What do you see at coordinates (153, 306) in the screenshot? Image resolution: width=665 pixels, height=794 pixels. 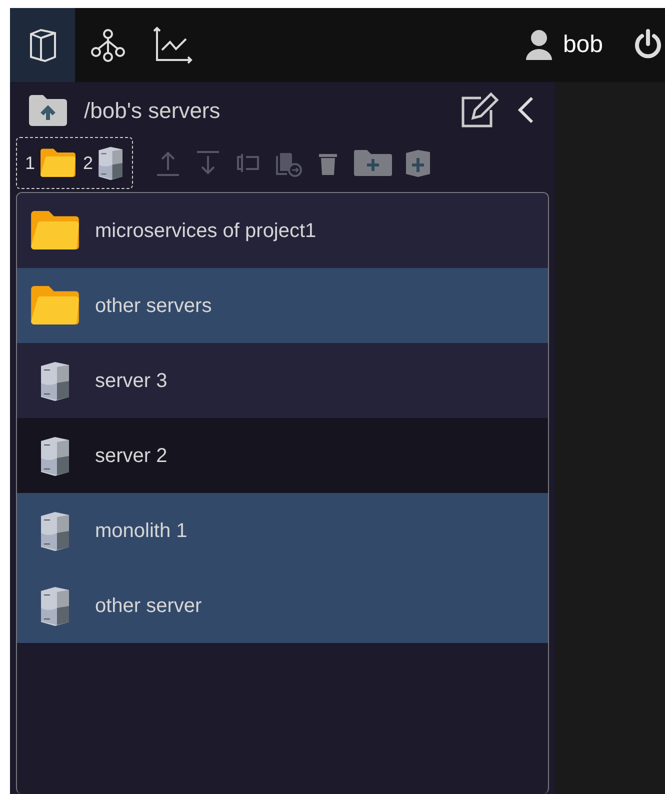 I see `item-name: other servers` at bounding box center [153, 306].